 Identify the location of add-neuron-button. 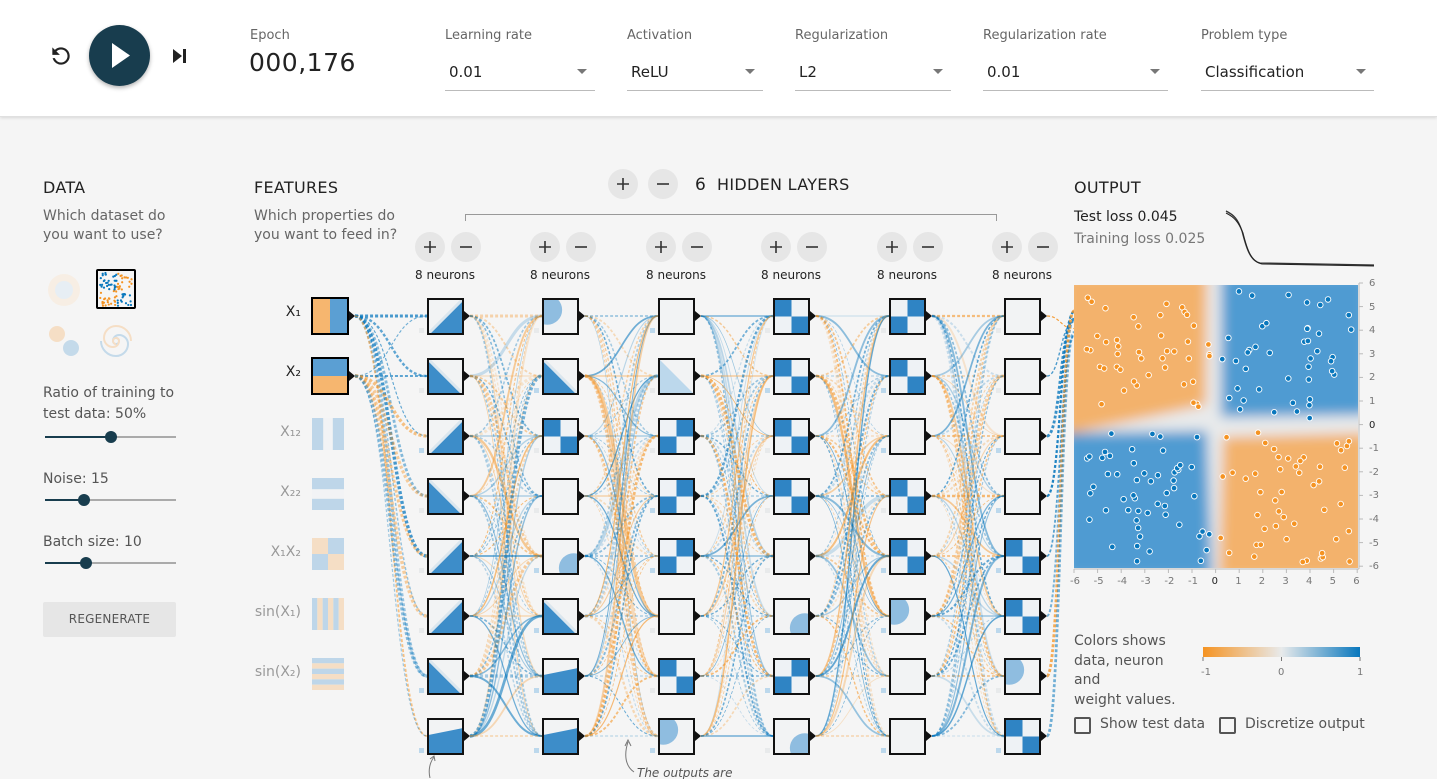
(776, 247).